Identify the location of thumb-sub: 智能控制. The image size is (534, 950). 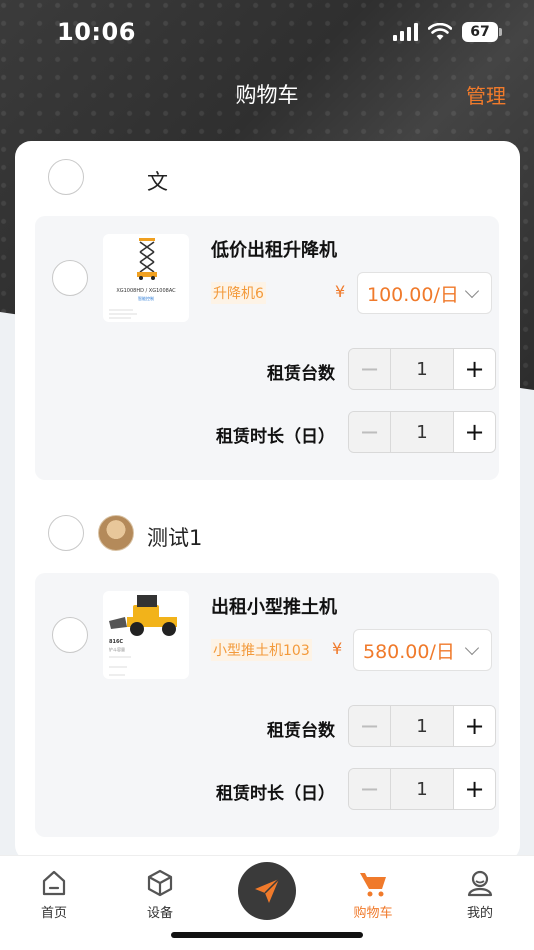
(146, 298).